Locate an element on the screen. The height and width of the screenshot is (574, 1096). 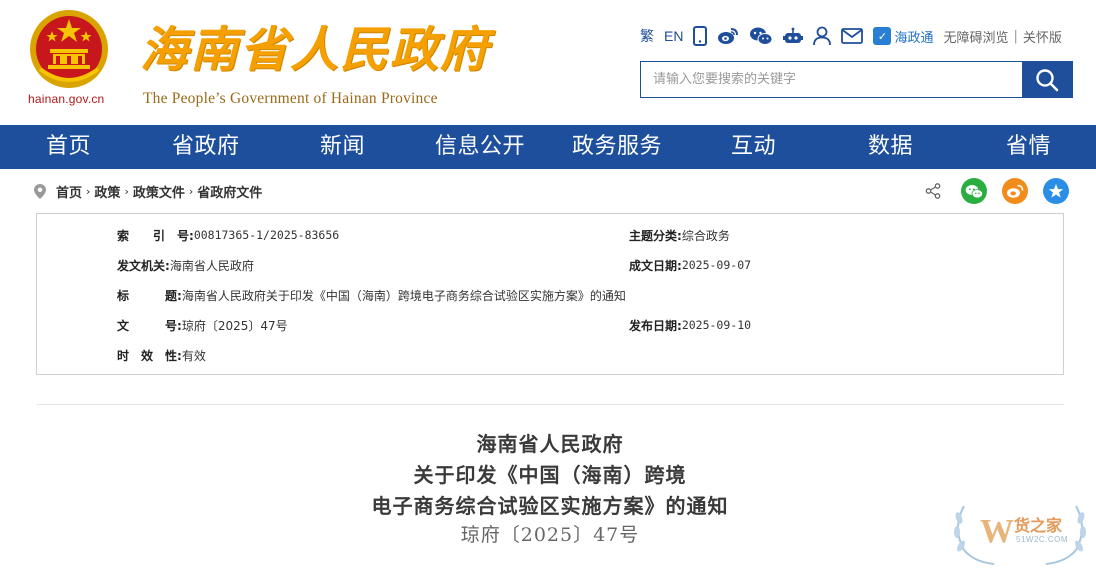
validity-label: 时 效 性: is located at coordinates (149, 355).